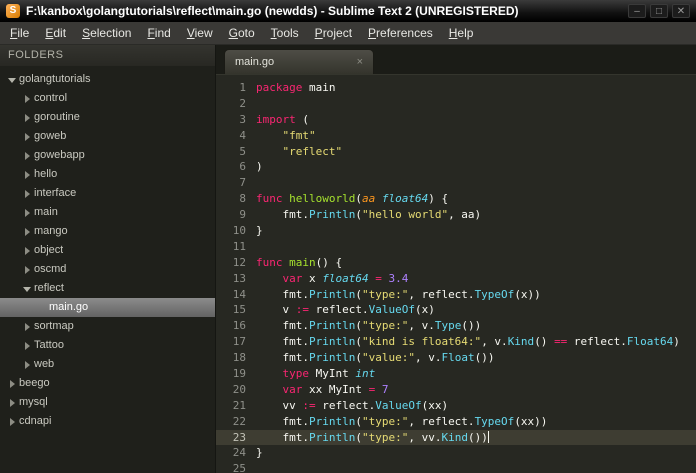  What do you see at coordinates (107, 250) in the screenshot?
I see `tree-folder-object: object` at bounding box center [107, 250].